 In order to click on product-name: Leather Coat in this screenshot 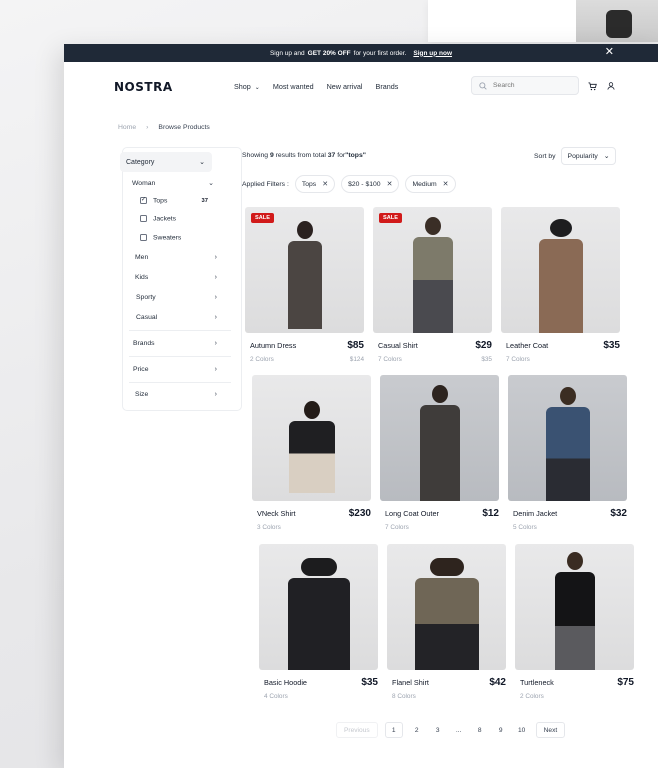, I will do `click(527, 345)`.